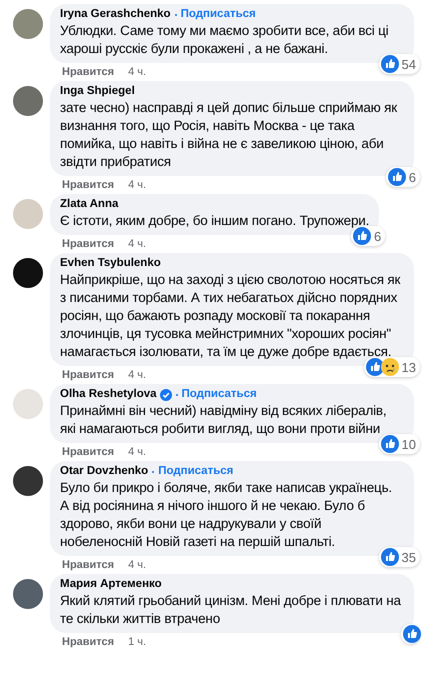 Image resolution: width=428 pixels, height=686 pixels. What do you see at coordinates (108, 394) in the screenshot?
I see `author-name: Olha Reshetylova` at bounding box center [108, 394].